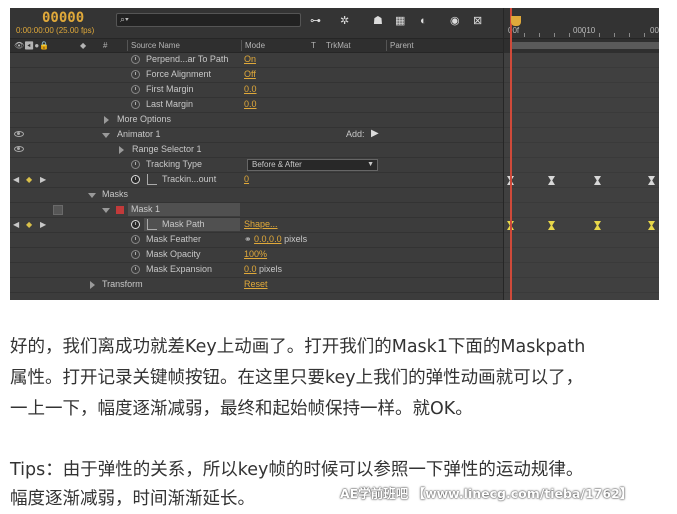  What do you see at coordinates (120, 210) in the screenshot?
I see `mask-color-swatch` at bounding box center [120, 210].